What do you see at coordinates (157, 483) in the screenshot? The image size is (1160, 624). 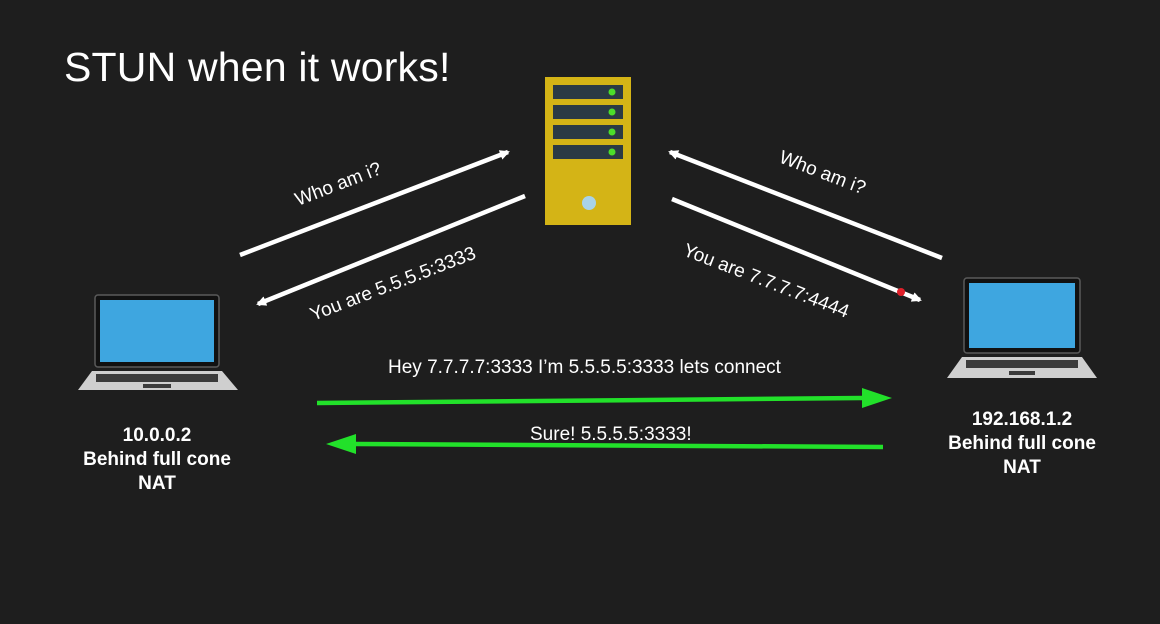 I see `left-host-nat-line2: NAT` at bounding box center [157, 483].